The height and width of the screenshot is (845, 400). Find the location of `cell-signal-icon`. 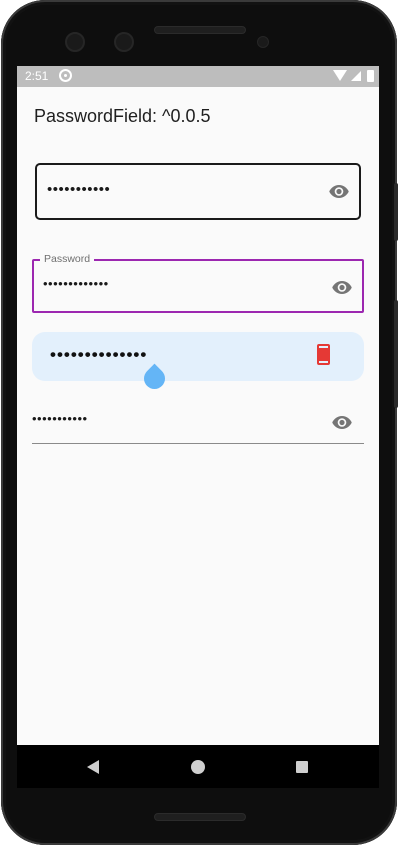

cell-signal-icon is located at coordinates (356, 76).